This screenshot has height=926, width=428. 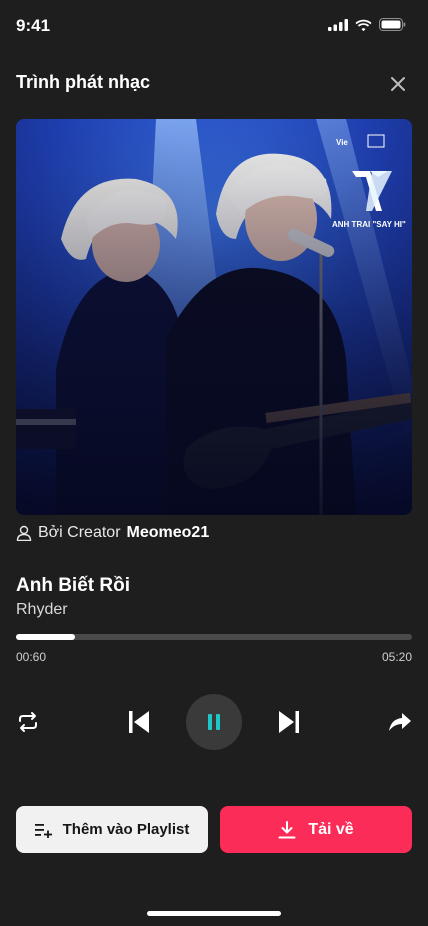 I want to click on progress-bar, so click(x=214, y=637).